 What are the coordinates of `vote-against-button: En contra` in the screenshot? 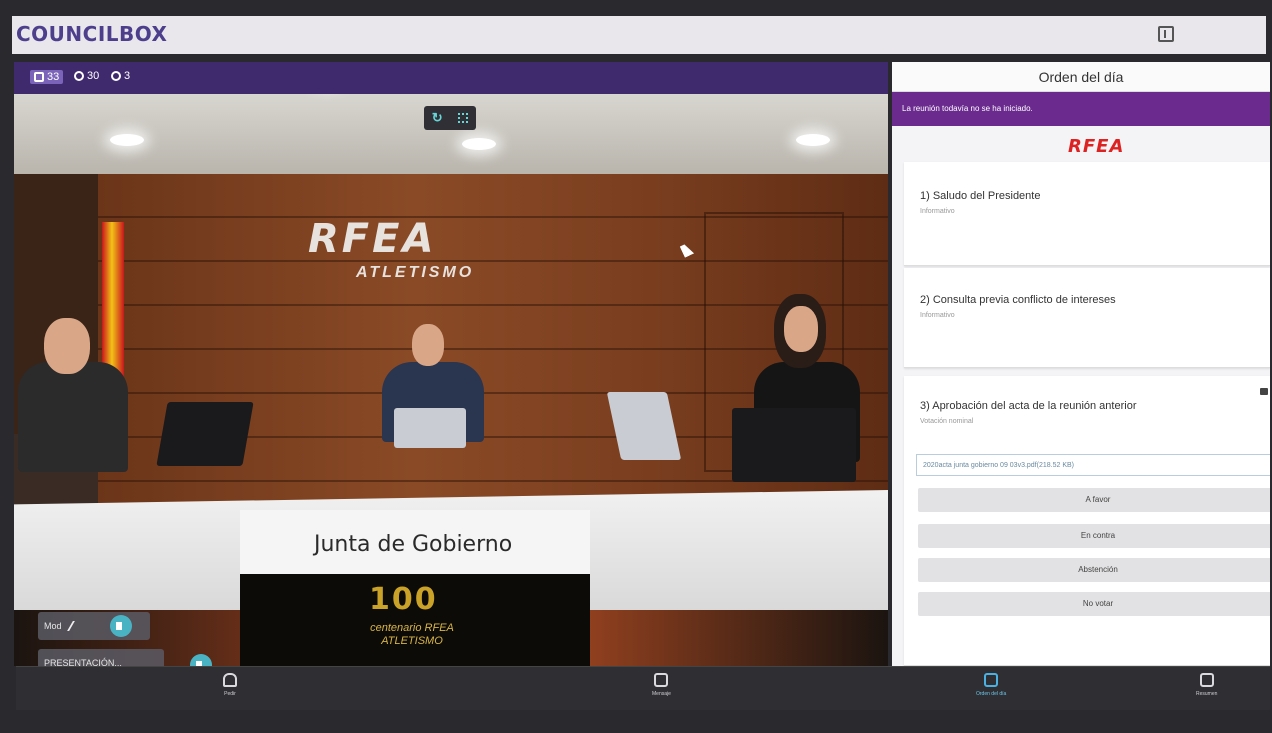 It's located at (1094, 536).